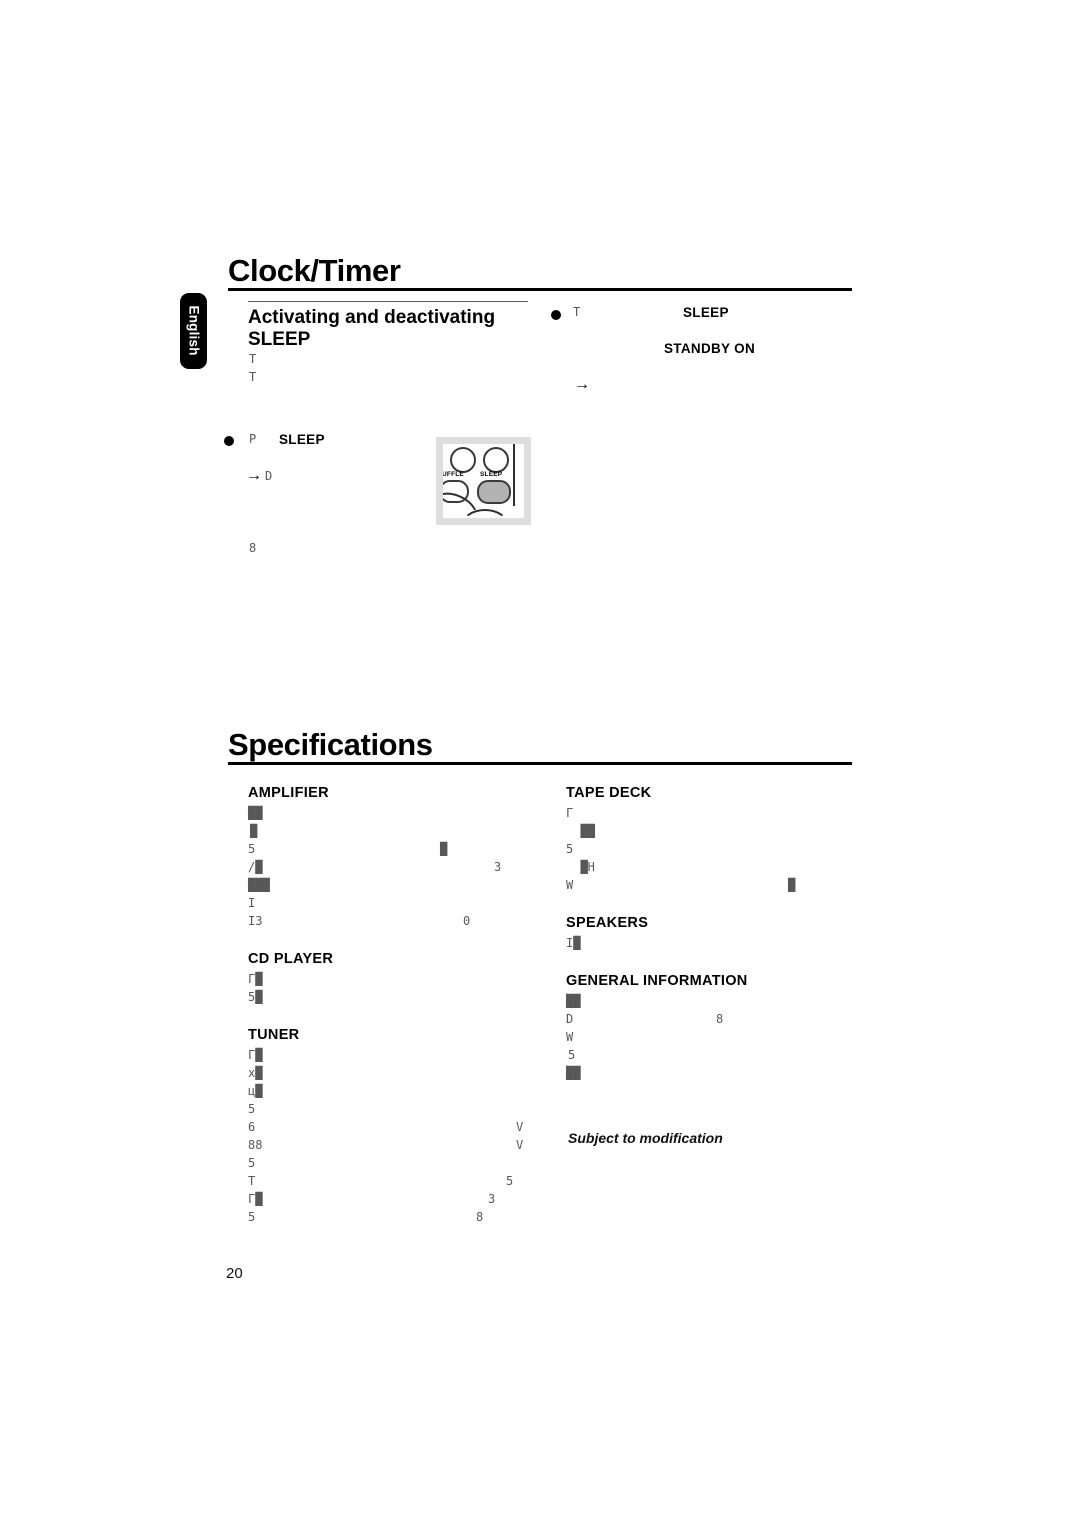  I want to click on remote-edge-line, so click(514, 475).